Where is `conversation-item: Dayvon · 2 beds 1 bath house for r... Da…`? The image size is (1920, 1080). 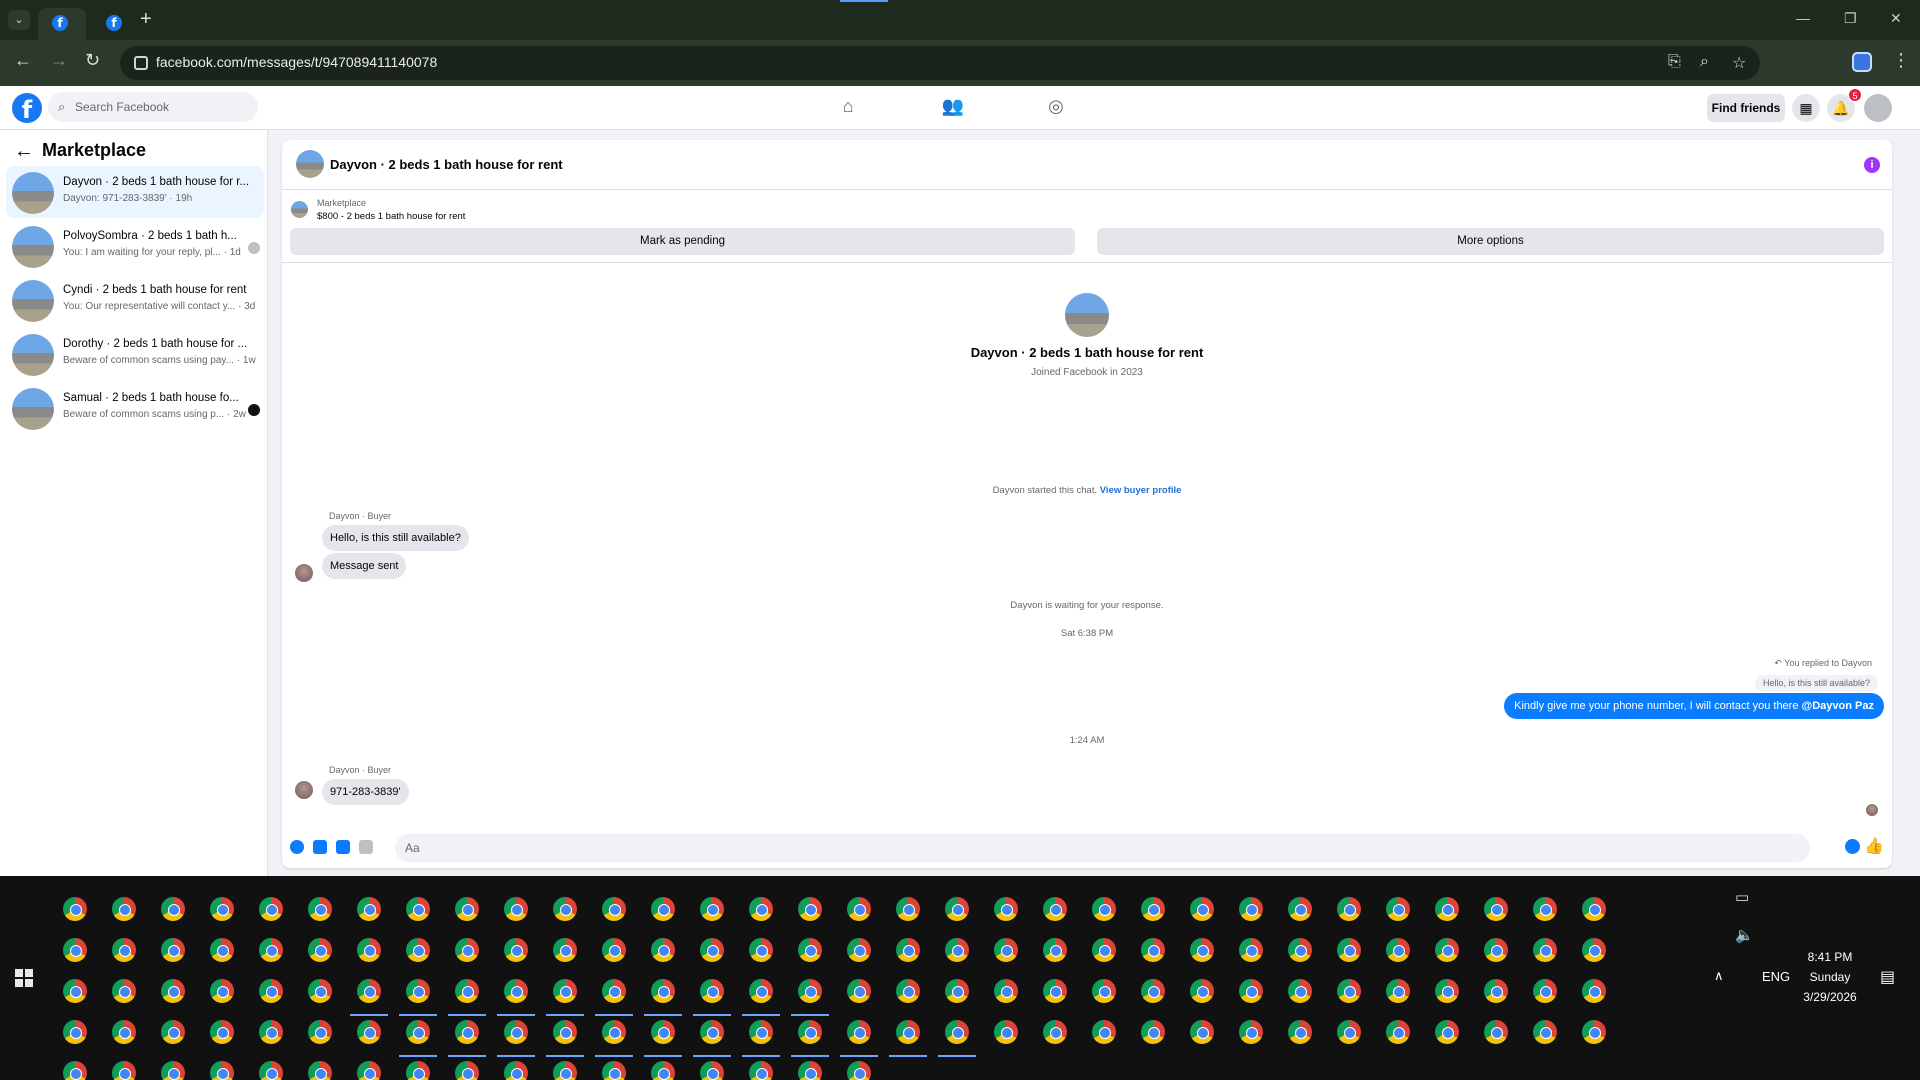 conversation-item: Dayvon · 2 beds 1 bath house for r... Da… is located at coordinates (135, 192).